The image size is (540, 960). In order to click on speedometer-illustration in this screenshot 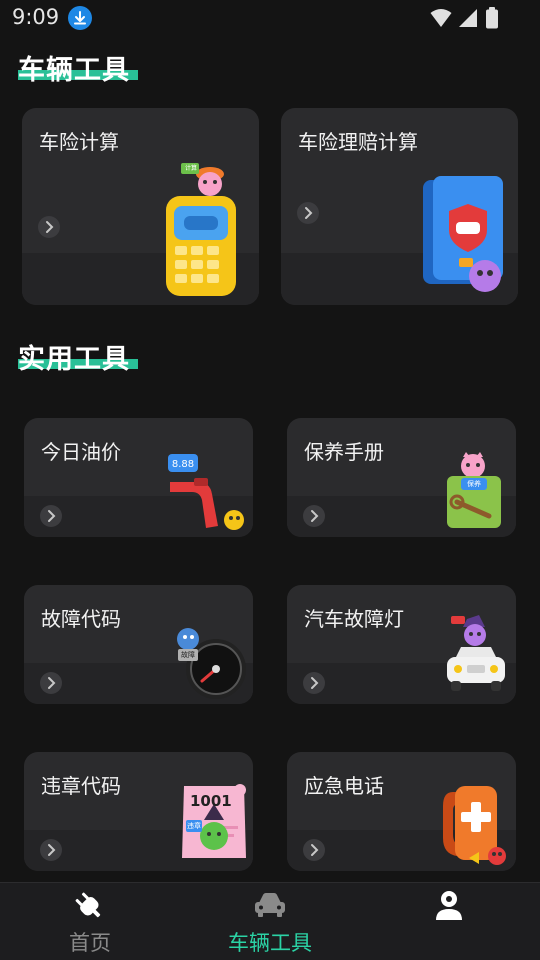, I will do `click(211, 663)`.